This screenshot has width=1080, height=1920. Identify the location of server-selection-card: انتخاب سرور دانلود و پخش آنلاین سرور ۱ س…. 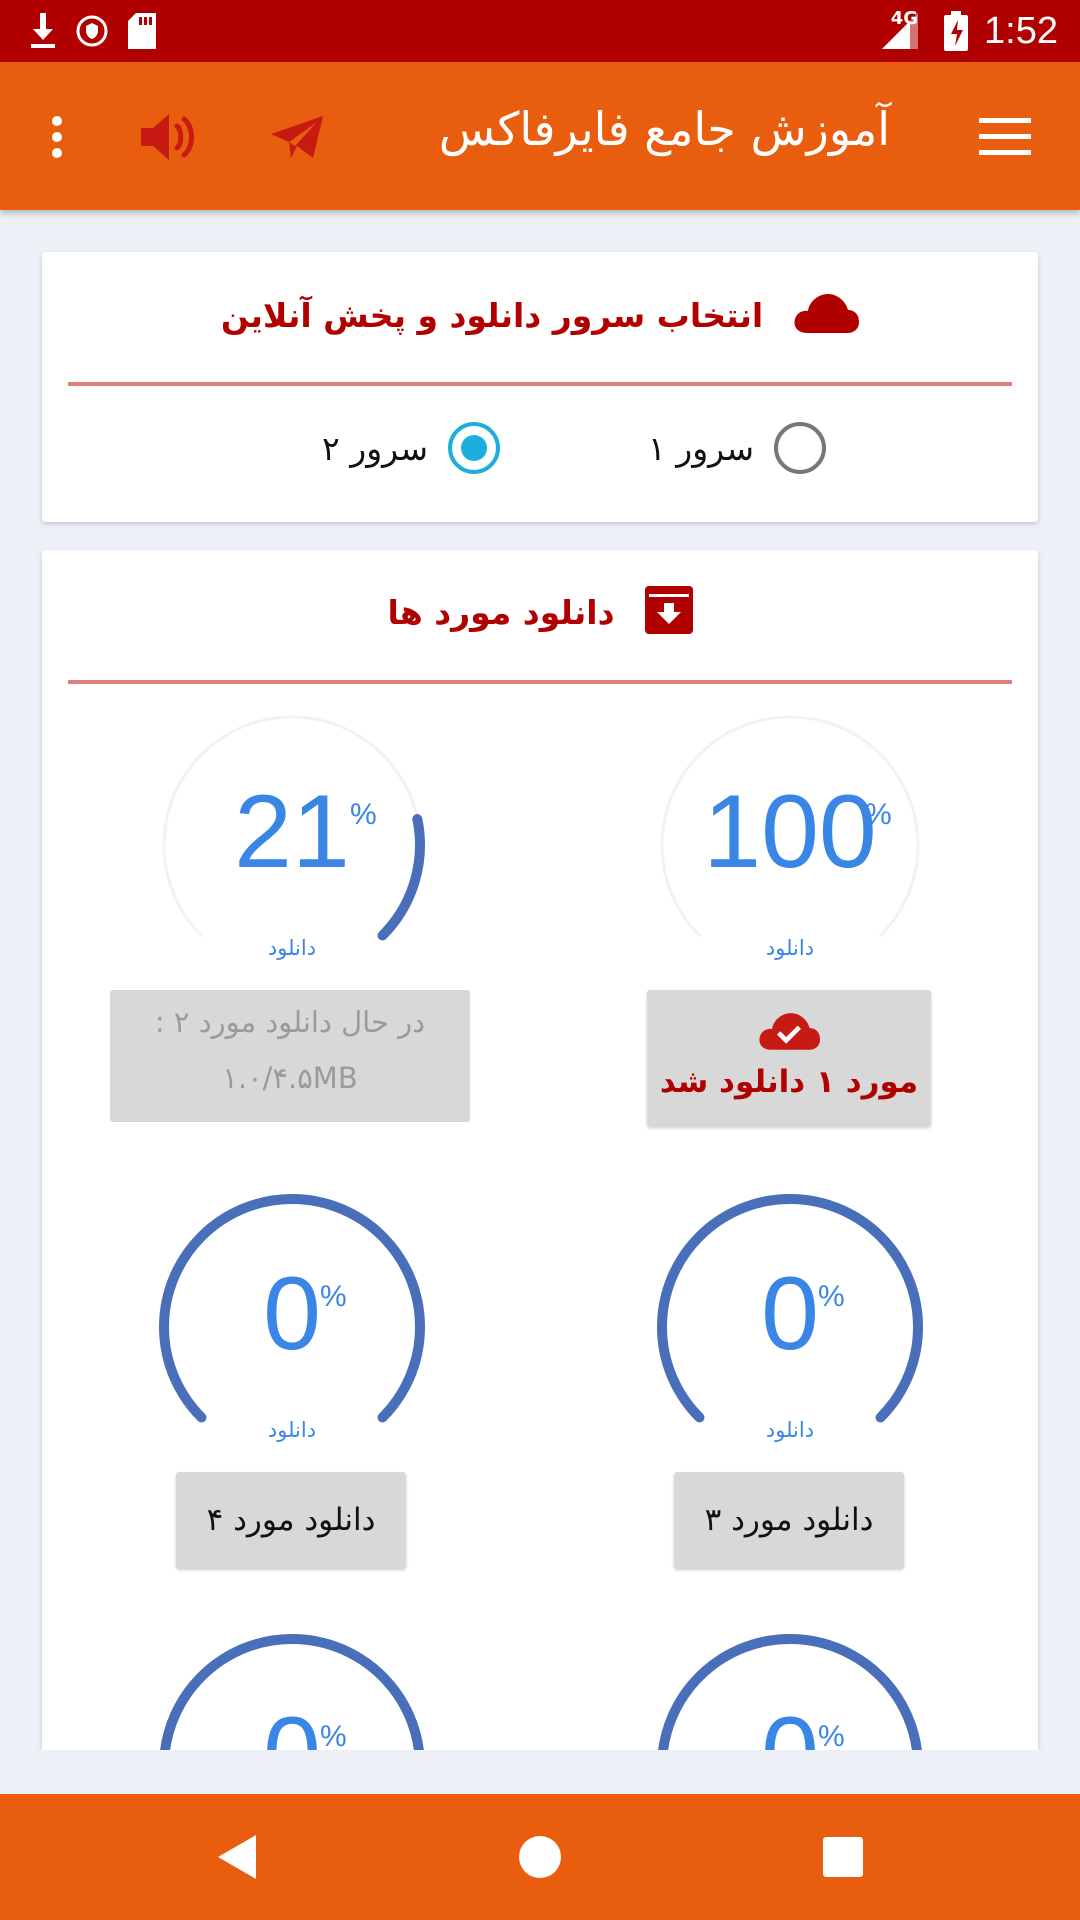
(540, 387).